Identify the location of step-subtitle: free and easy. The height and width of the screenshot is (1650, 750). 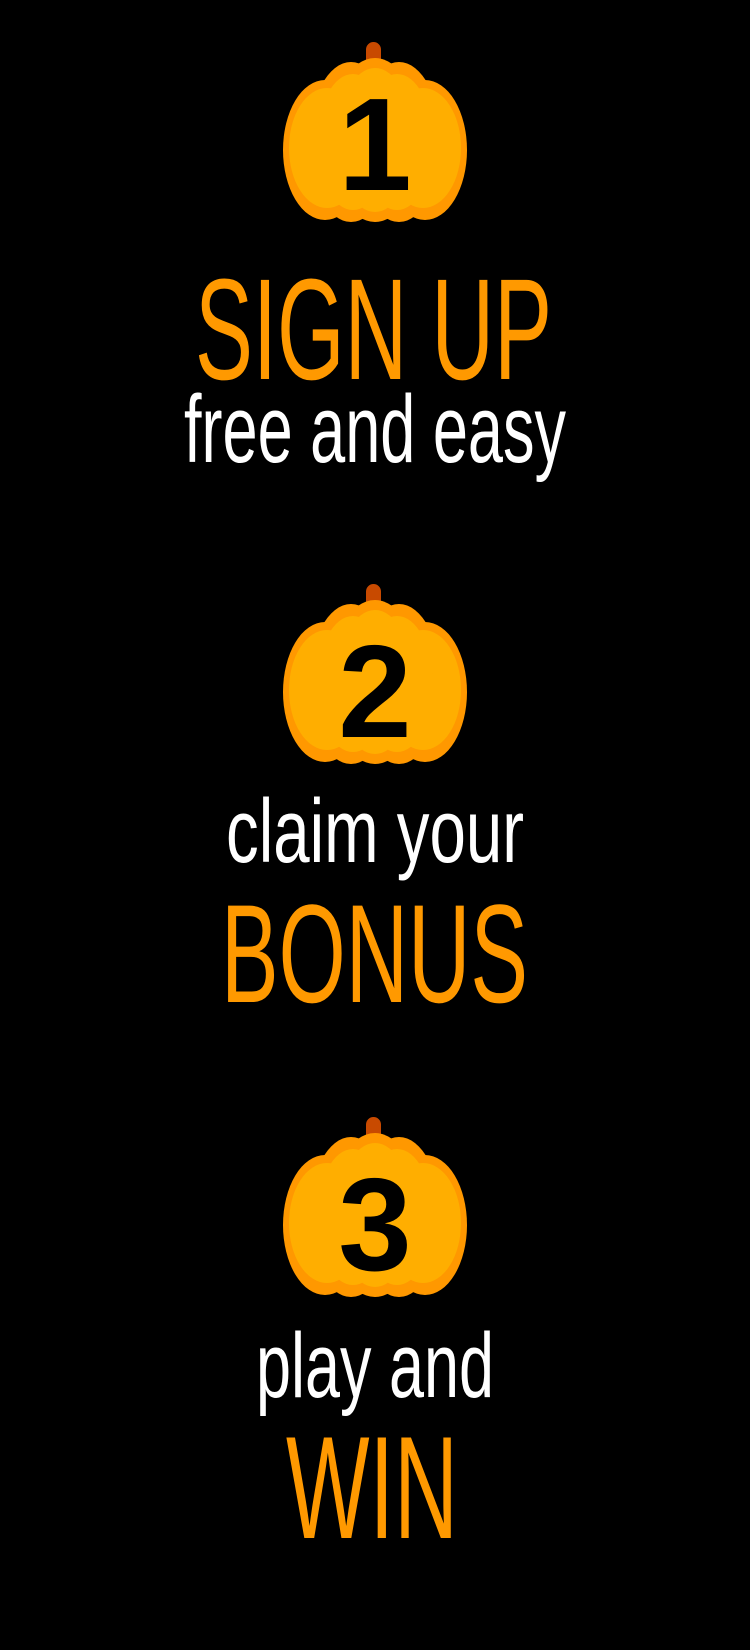
(375, 429).